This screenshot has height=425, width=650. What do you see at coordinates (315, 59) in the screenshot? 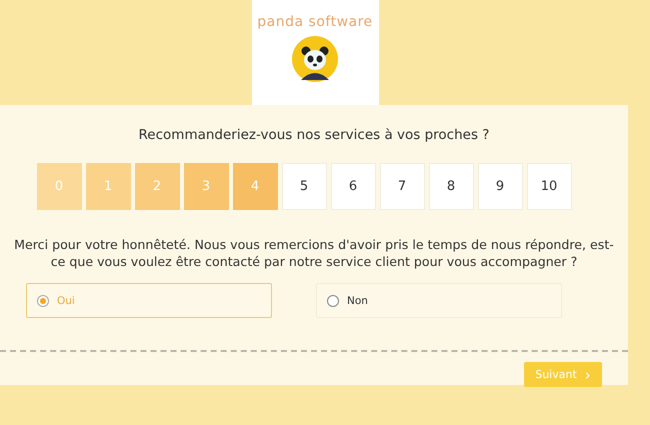
I see `panda-icon` at bounding box center [315, 59].